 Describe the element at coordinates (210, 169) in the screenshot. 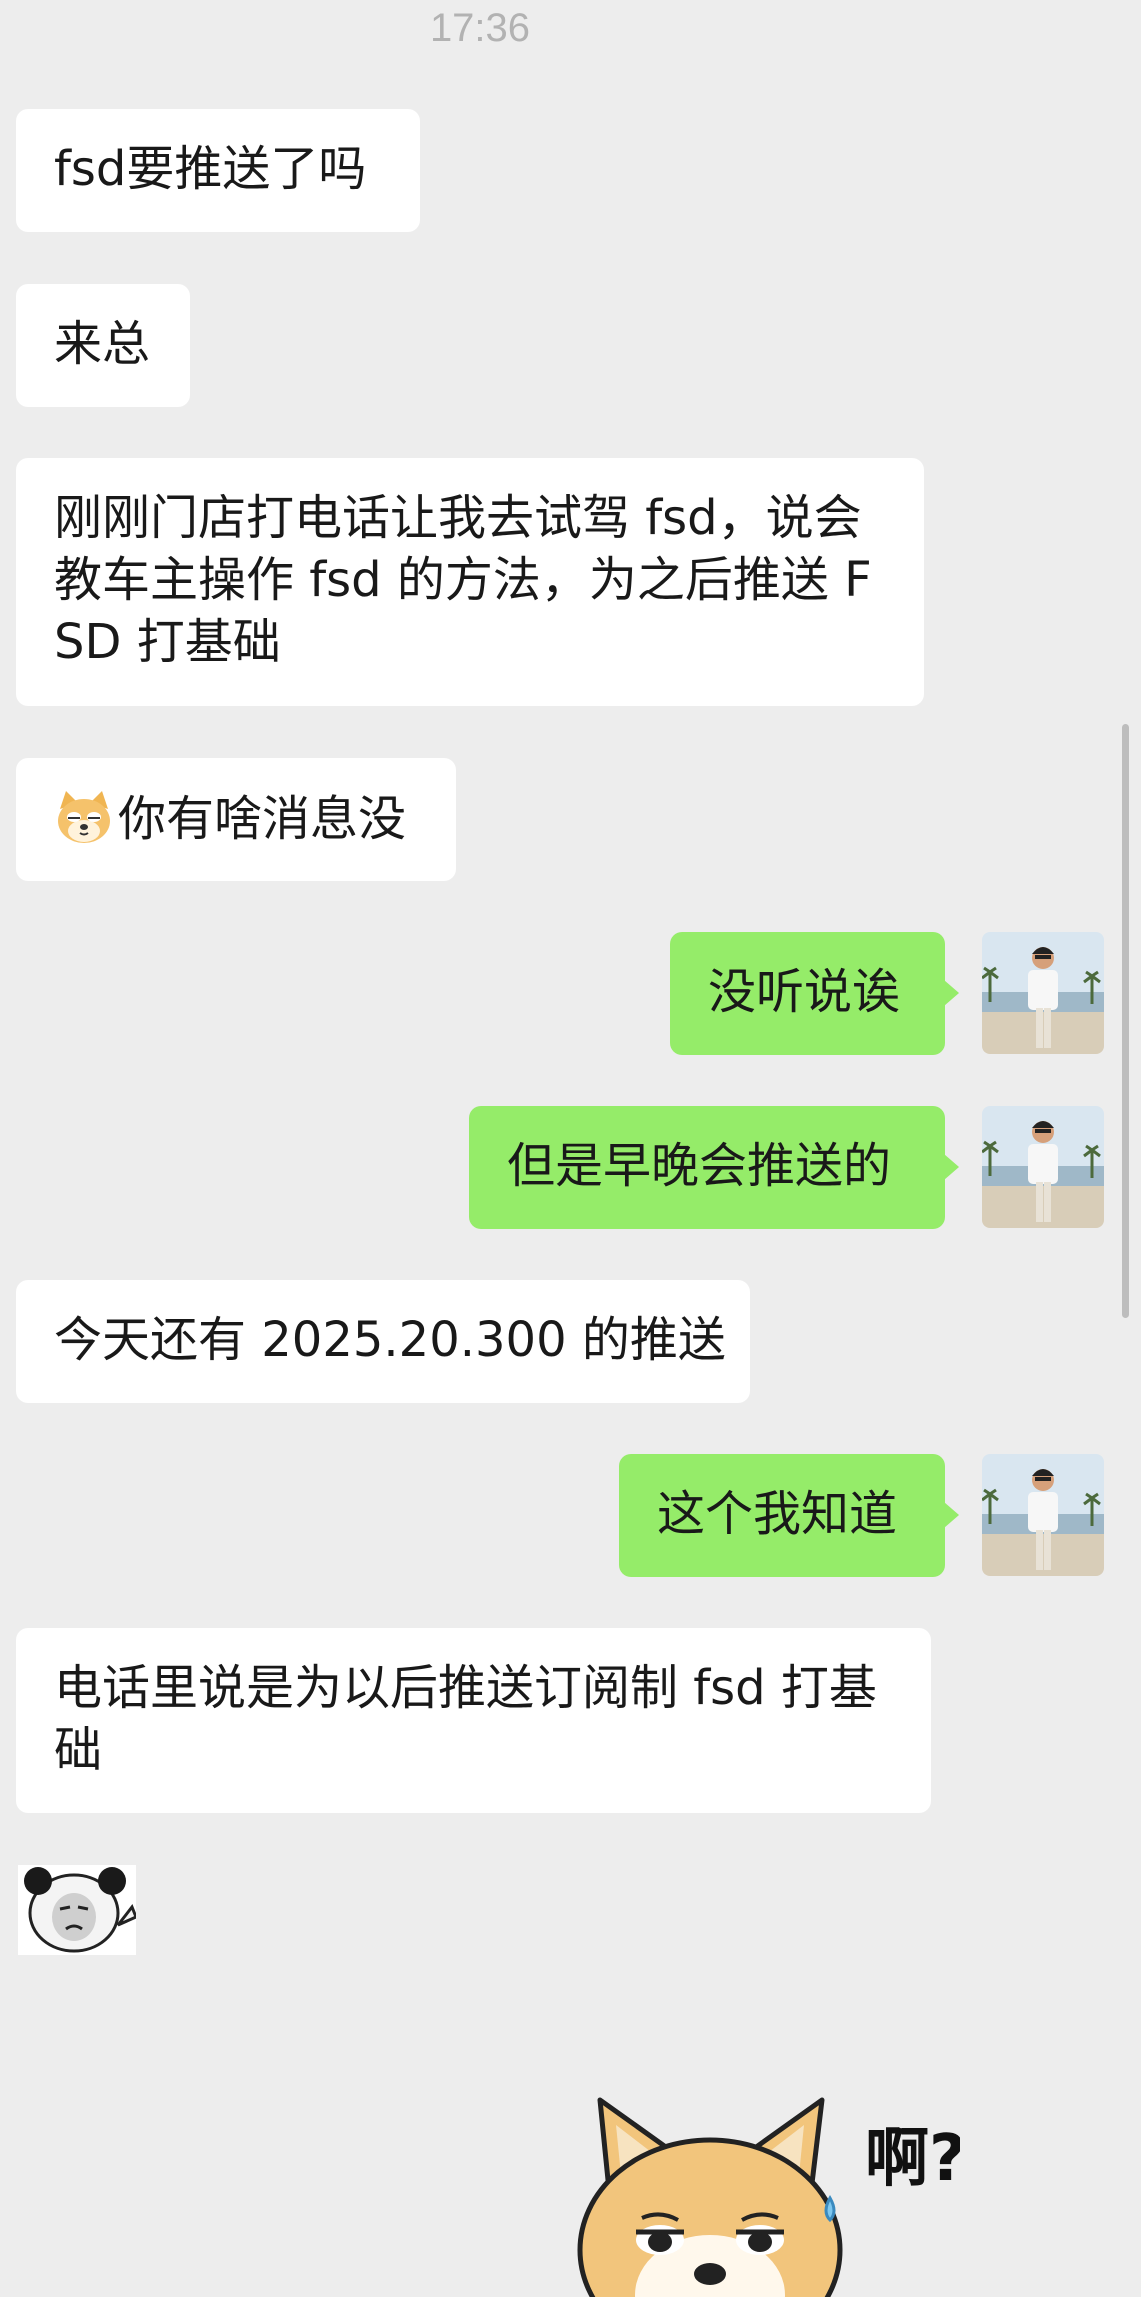

I see `message-text: fsd要推送了吗` at that location.